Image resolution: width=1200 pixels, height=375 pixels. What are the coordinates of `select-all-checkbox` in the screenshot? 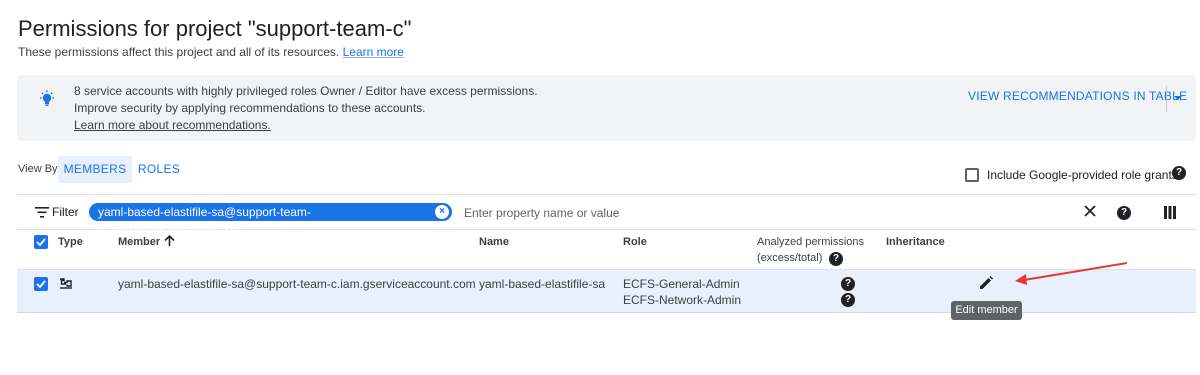 It's located at (41, 242).